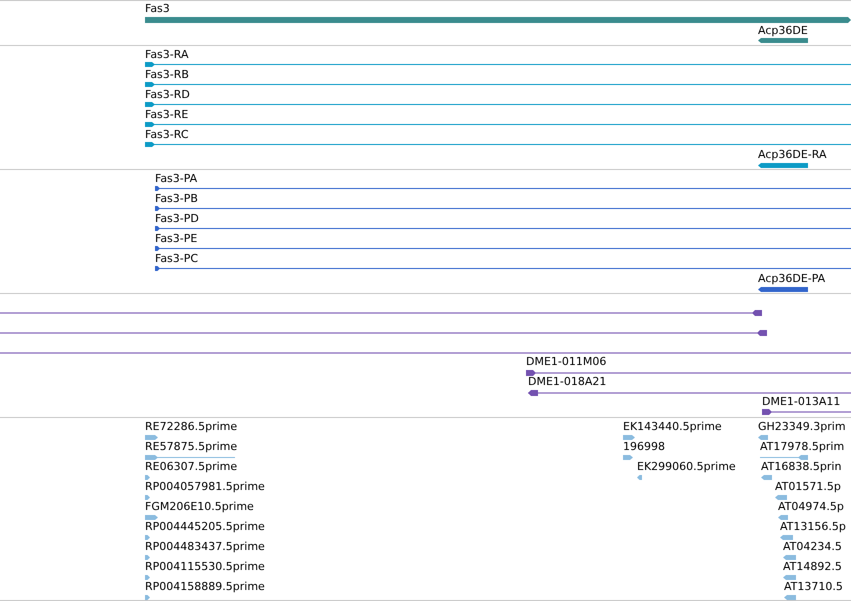  I want to click on feature-label: Fas3-PB, so click(176, 199).